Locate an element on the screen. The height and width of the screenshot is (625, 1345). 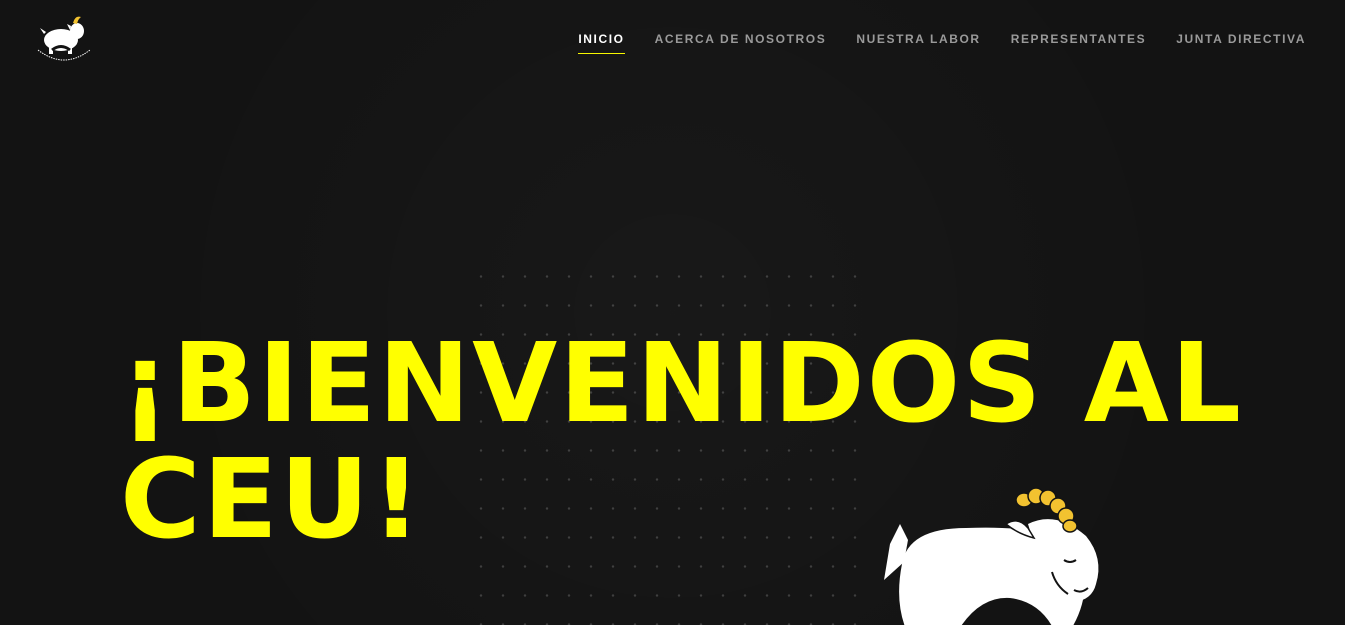
mascot is located at coordinates (994, 554).